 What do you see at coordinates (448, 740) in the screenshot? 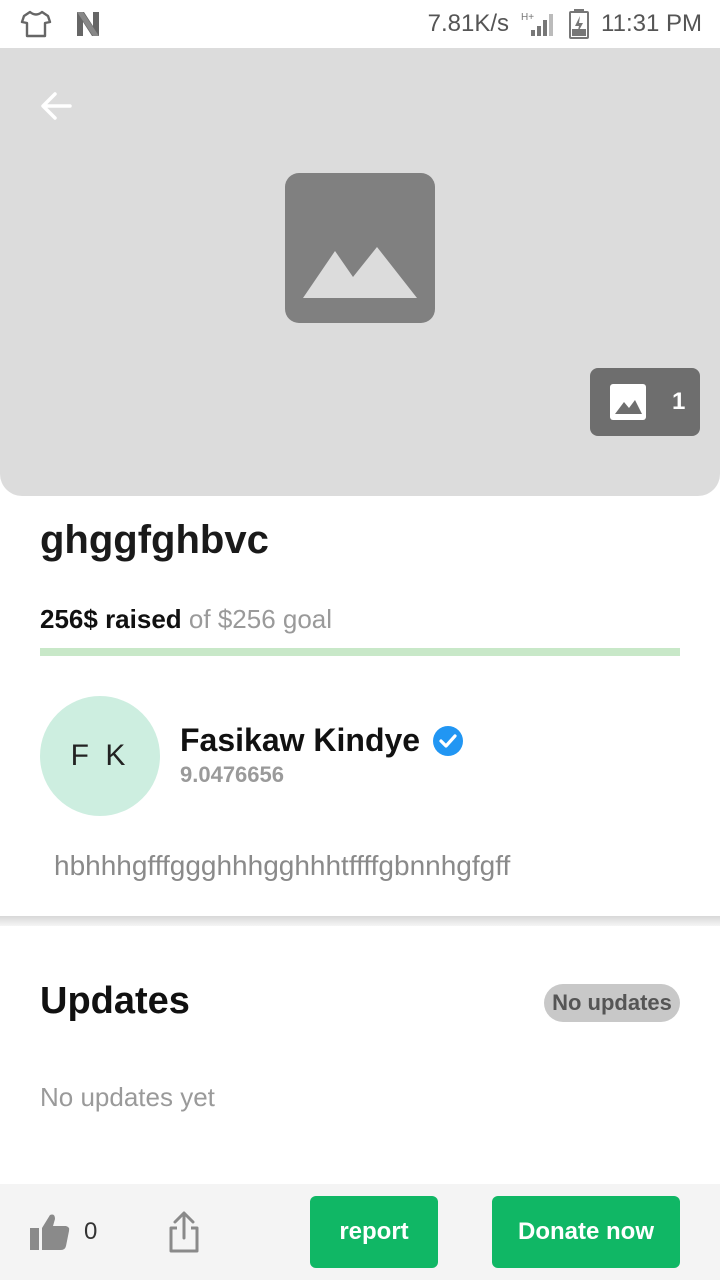
I see `verified-badge-icon` at bounding box center [448, 740].